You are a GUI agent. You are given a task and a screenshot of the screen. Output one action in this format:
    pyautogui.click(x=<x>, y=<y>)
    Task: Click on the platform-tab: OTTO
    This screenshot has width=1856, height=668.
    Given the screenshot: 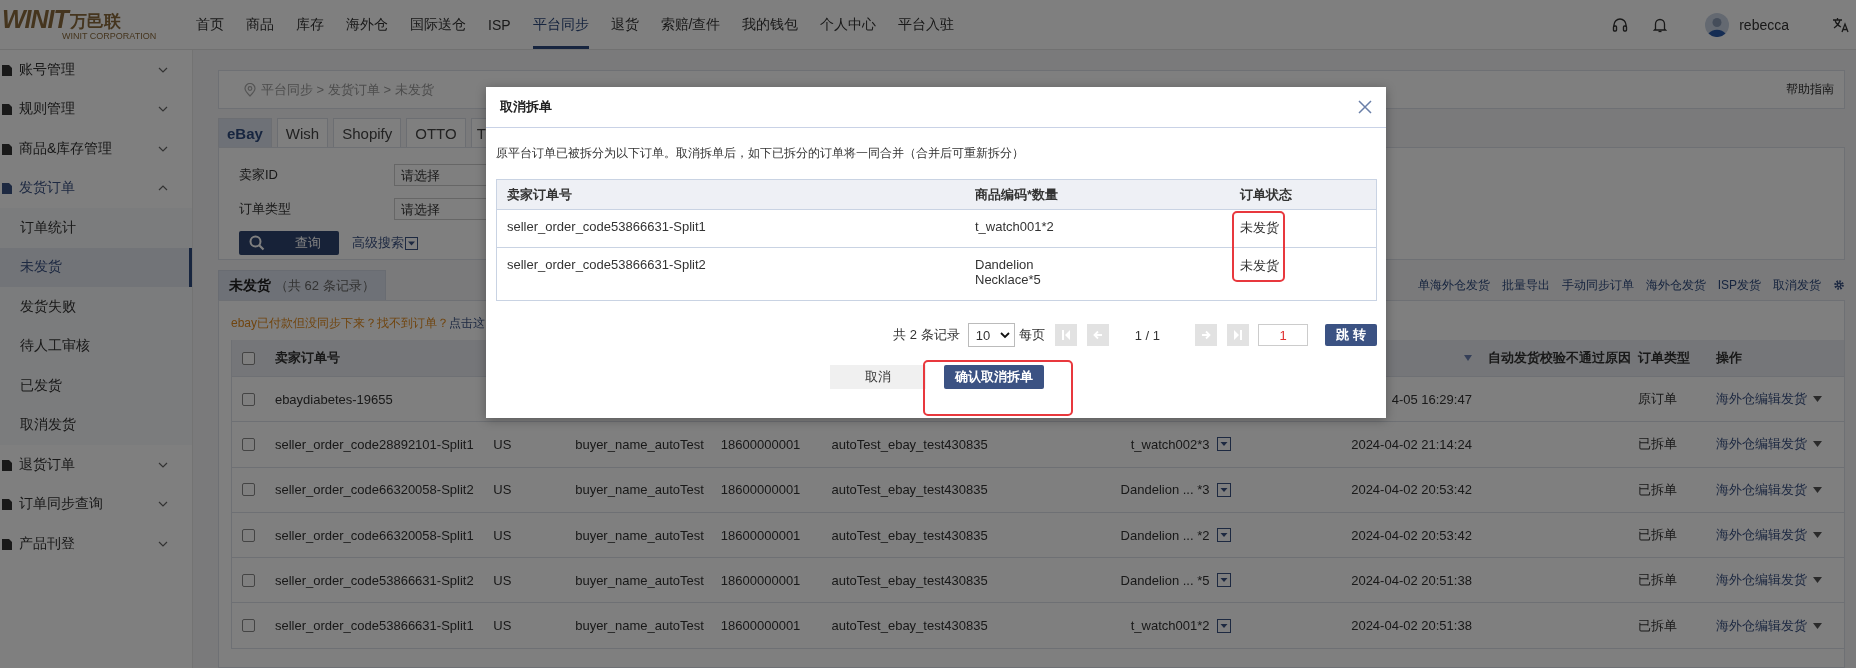 What is the action you would take?
    pyautogui.click(x=436, y=132)
    